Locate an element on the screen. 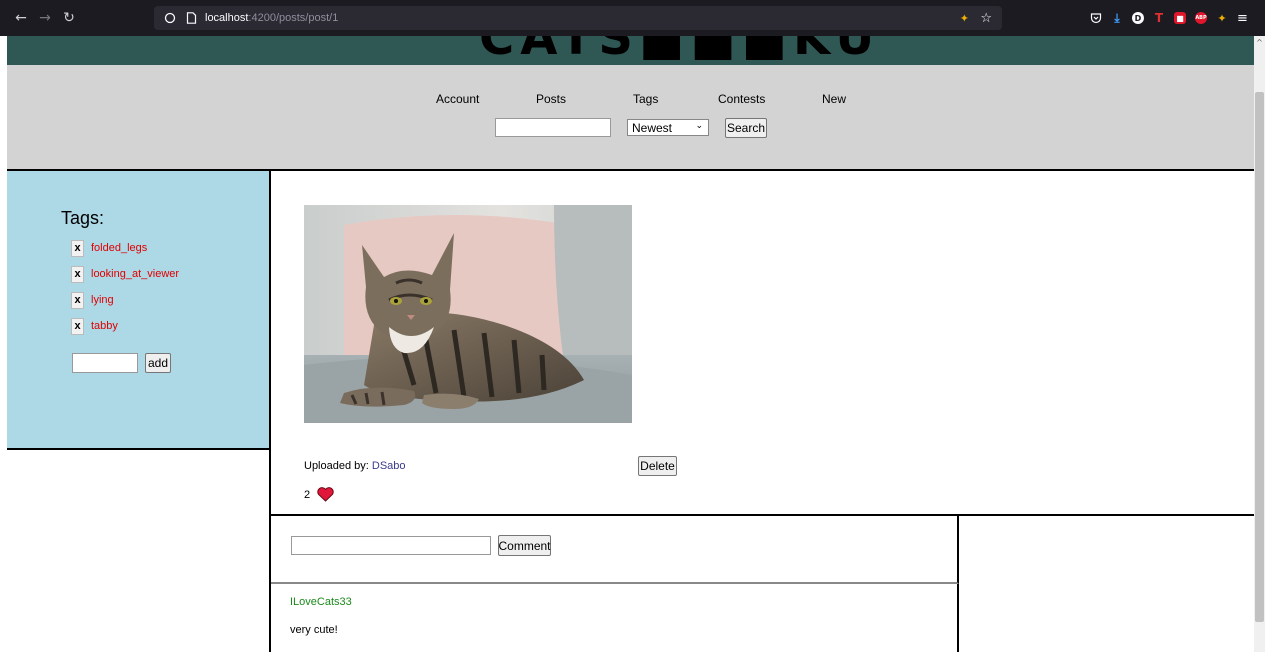 Image resolution: width=1265 pixels, height=652 pixels. comment-form: Comment is located at coordinates (615, 550).